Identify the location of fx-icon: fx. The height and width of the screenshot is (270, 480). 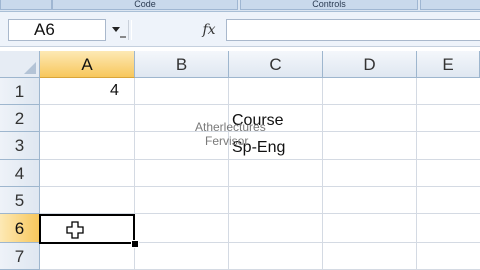
(209, 30).